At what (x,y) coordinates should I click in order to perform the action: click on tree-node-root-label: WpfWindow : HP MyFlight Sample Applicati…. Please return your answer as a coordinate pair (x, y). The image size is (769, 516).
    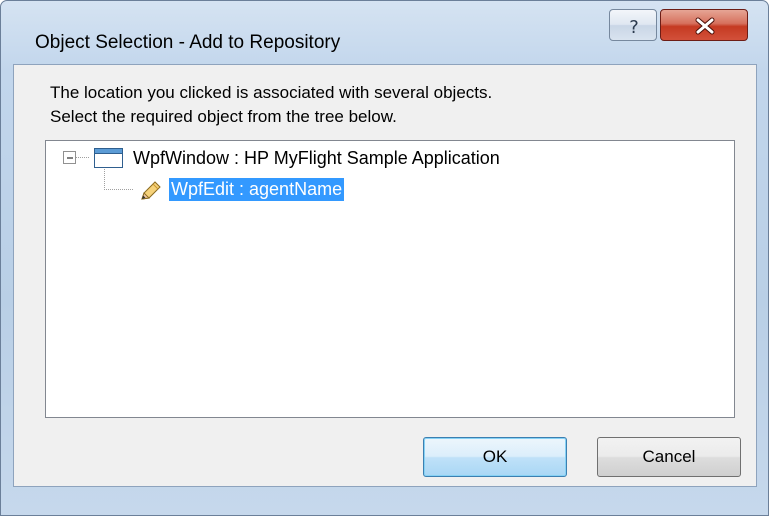
    Looking at the image, I should click on (316, 158).